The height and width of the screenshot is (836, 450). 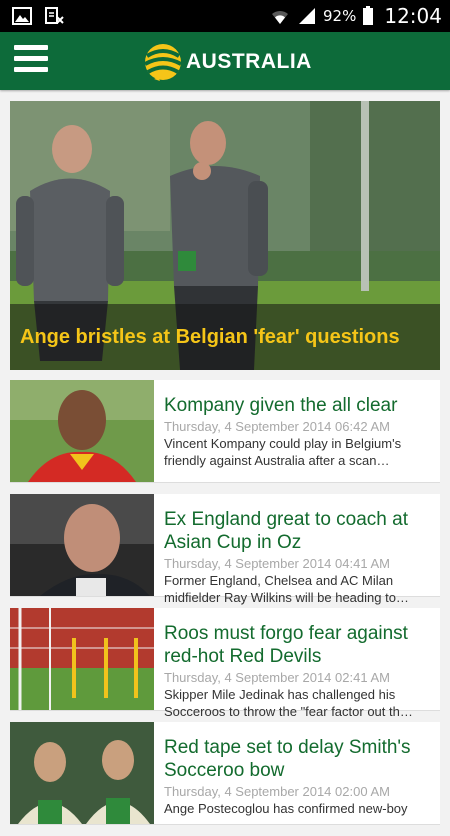 What do you see at coordinates (307, 16) in the screenshot?
I see `signal-icon` at bounding box center [307, 16].